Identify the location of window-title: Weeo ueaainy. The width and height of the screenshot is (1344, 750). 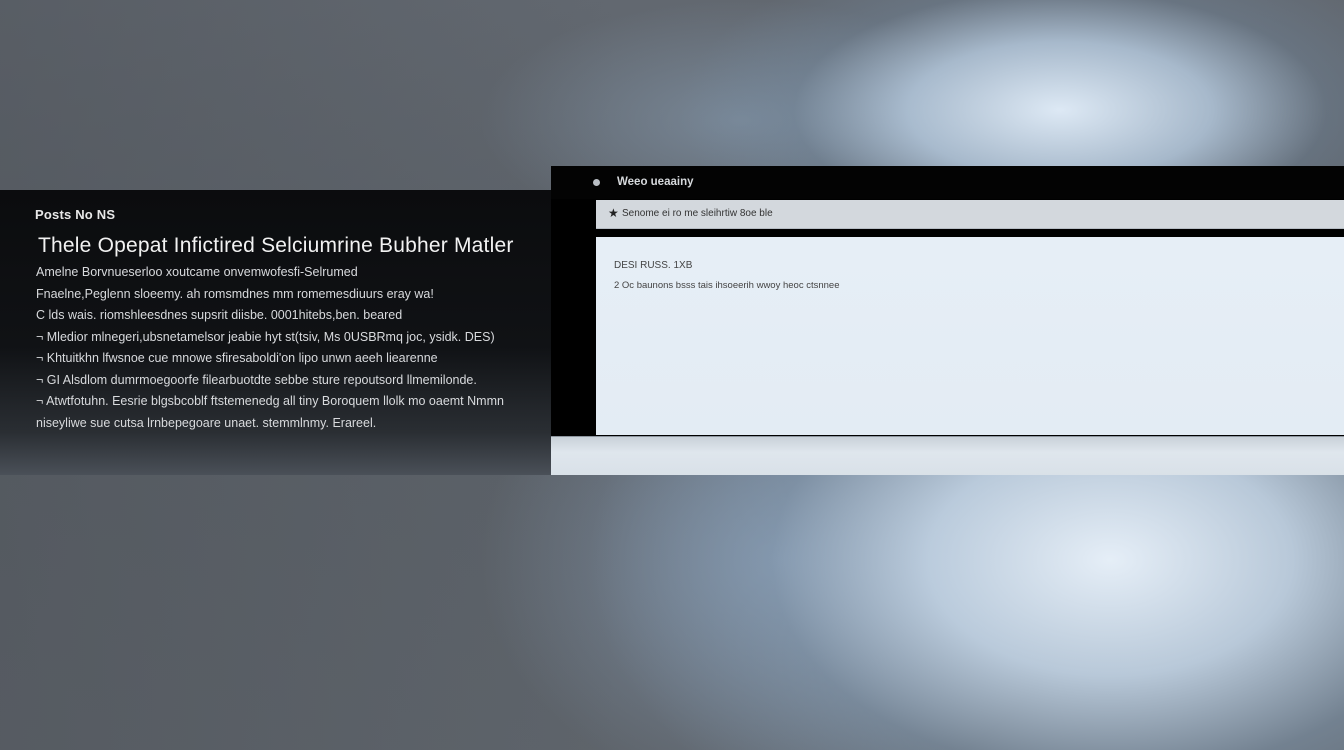
(655, 182).